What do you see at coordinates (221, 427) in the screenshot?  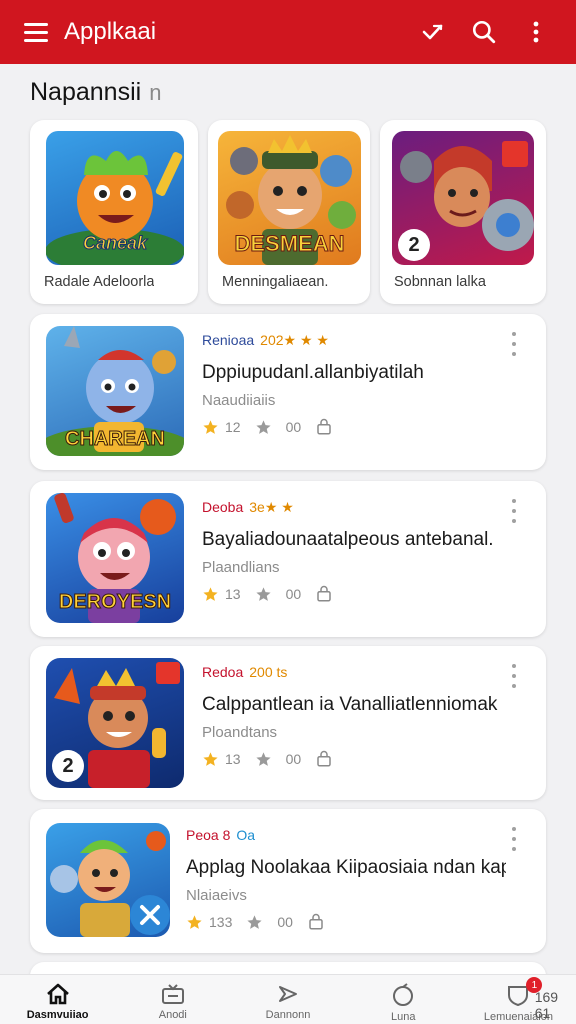 I see `rating: 12` at bounding box center [221, 427].